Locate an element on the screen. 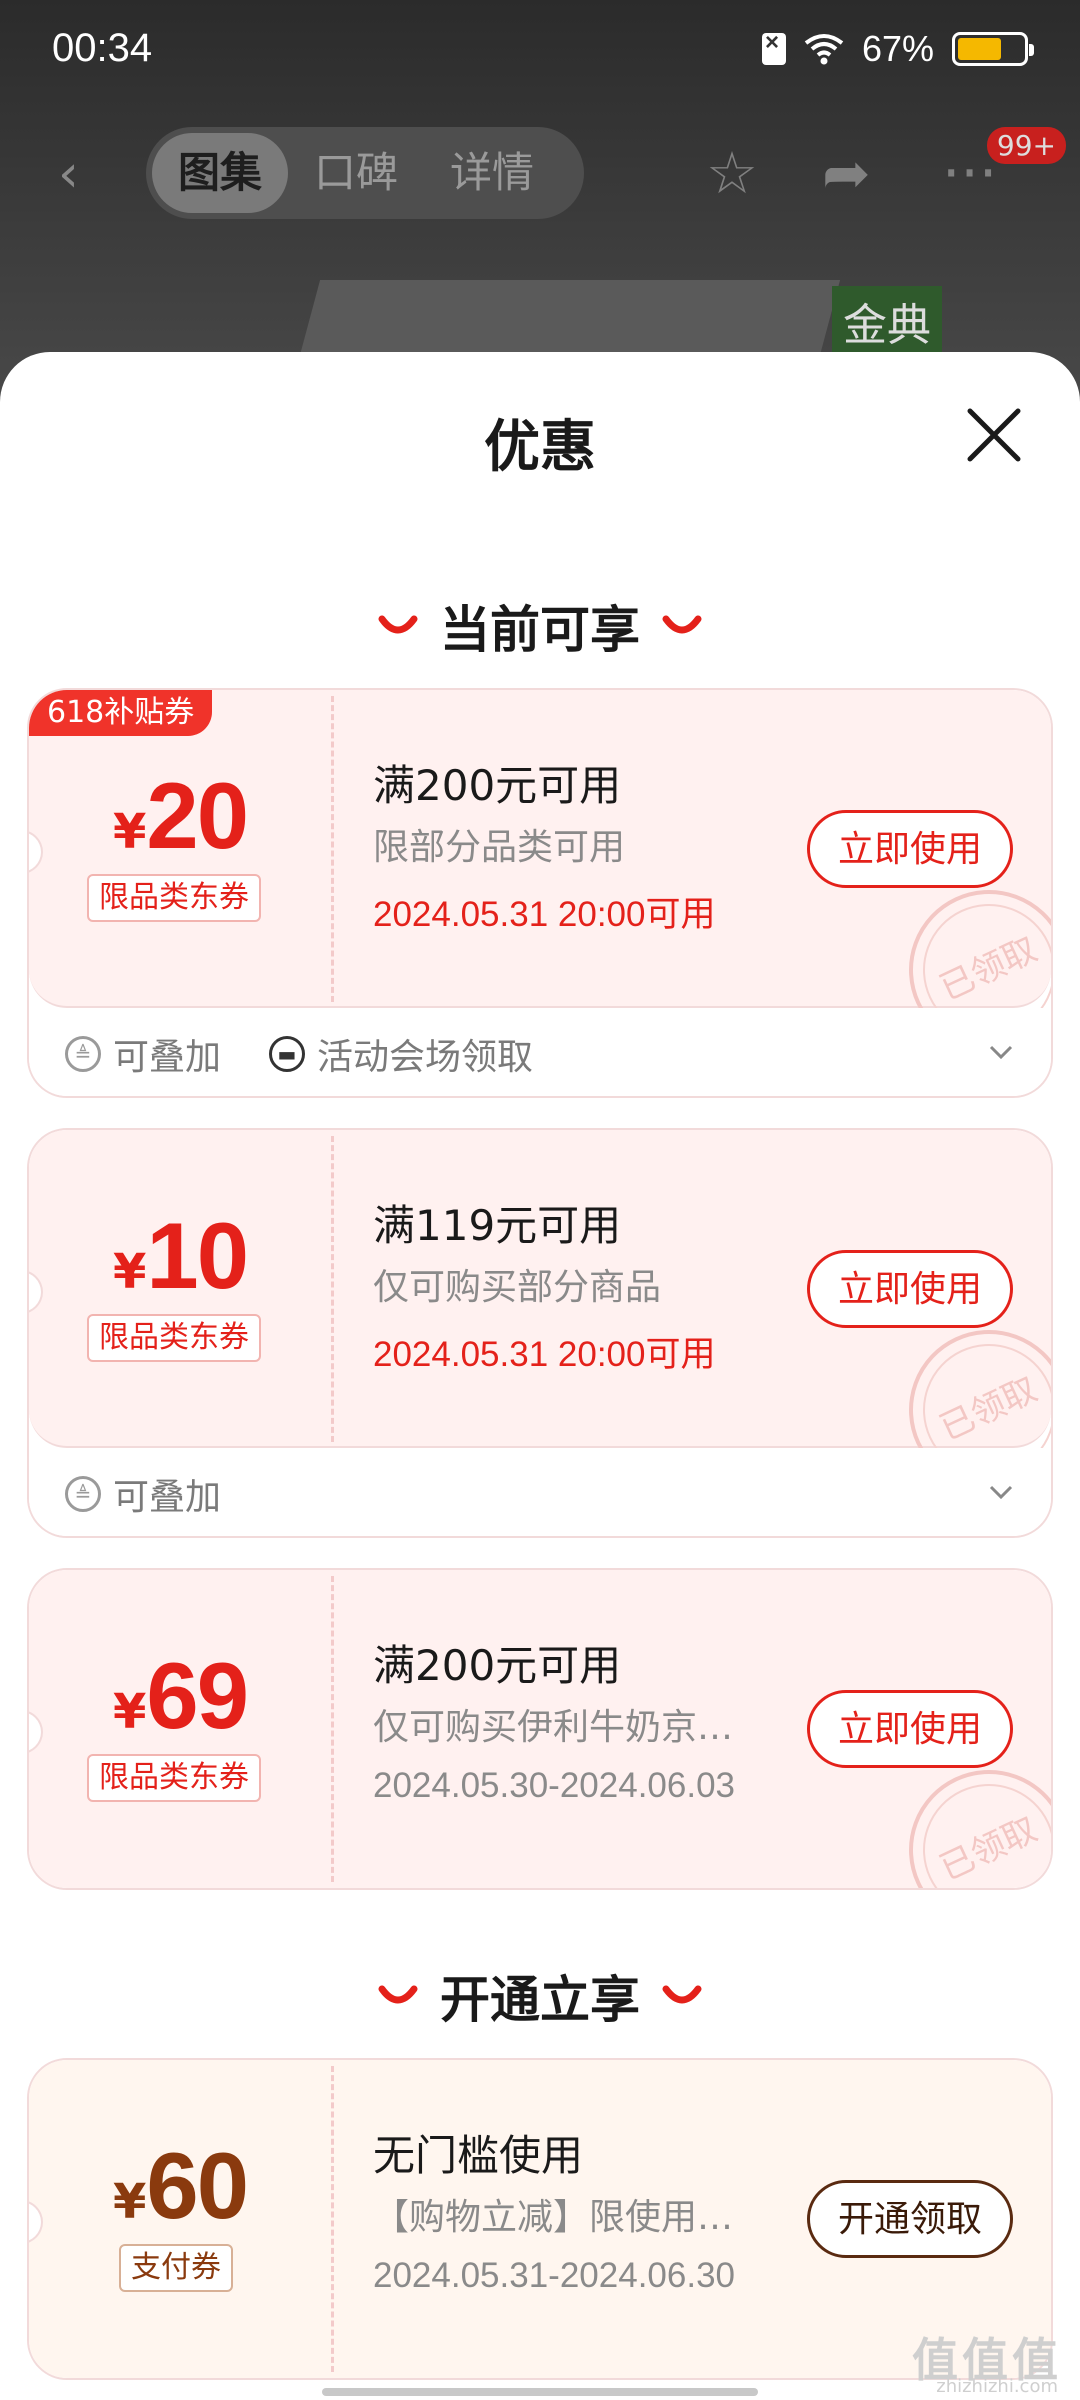  coupon-valid-date: 2024.05.31-2024.06.30 is located at coordinates (554, 2275).